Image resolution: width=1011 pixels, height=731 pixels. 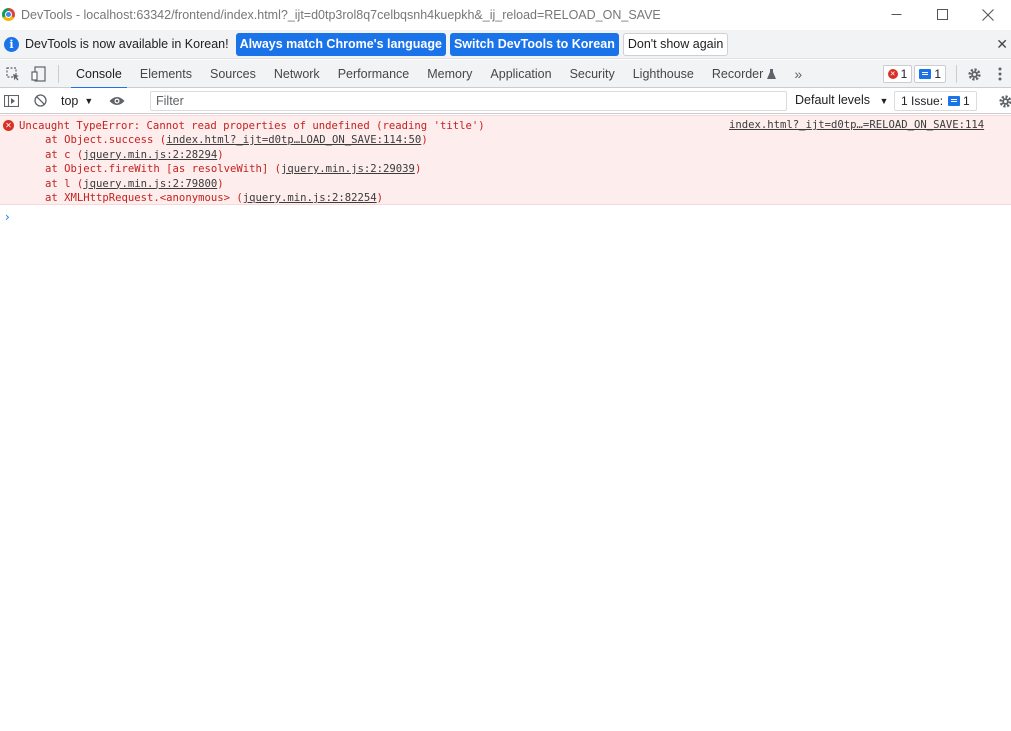 I want to click on stack-frame-text: at Object.fireWith [as resolveWith] (, so click(x=163, y=169).